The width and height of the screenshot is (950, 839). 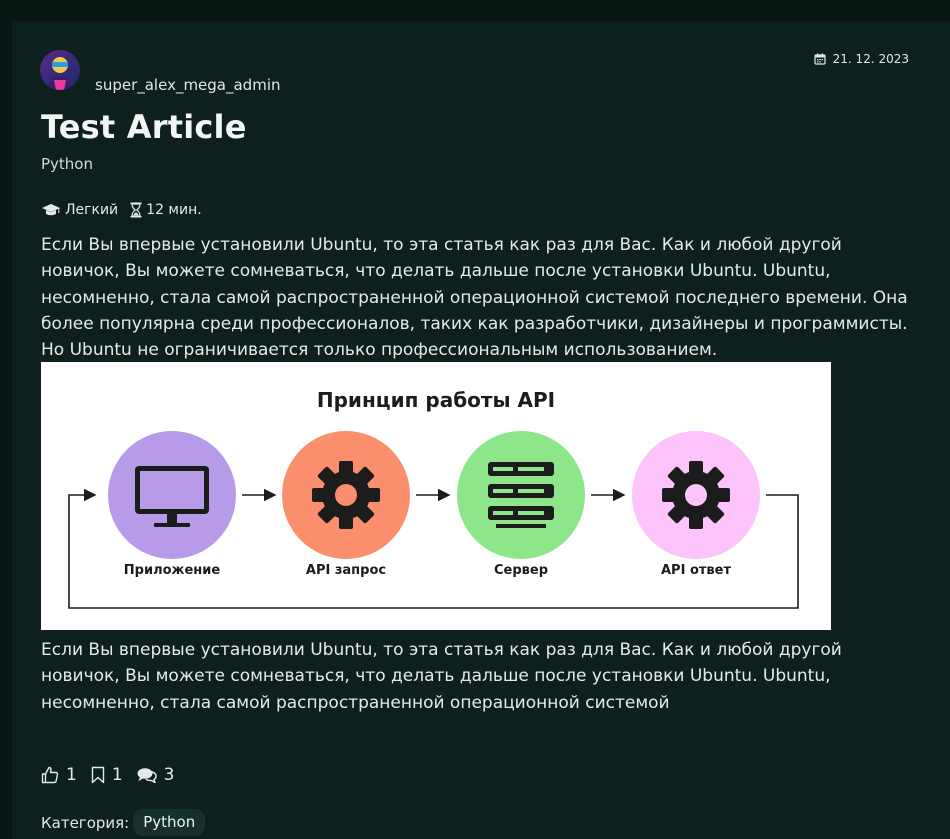 What do you see at coordinates (188, 85) in the screenshot?
I see `author-username: super_alex_mega_admin` at bounding box center [188, 85].